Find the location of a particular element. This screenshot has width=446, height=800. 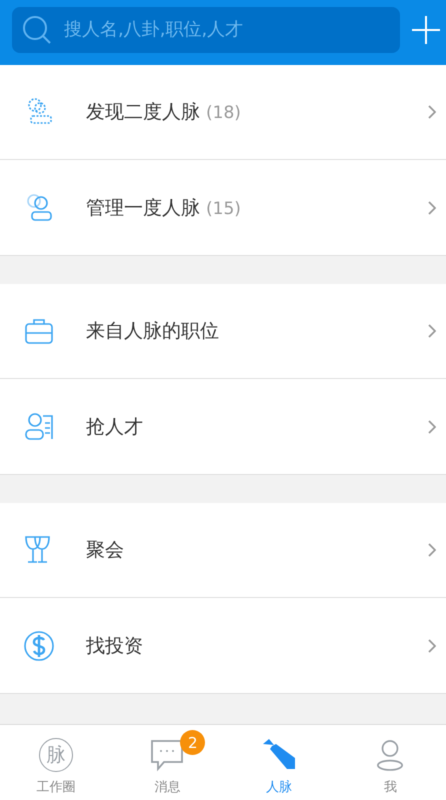

tab: 我 is located at coordinates (390, 762).